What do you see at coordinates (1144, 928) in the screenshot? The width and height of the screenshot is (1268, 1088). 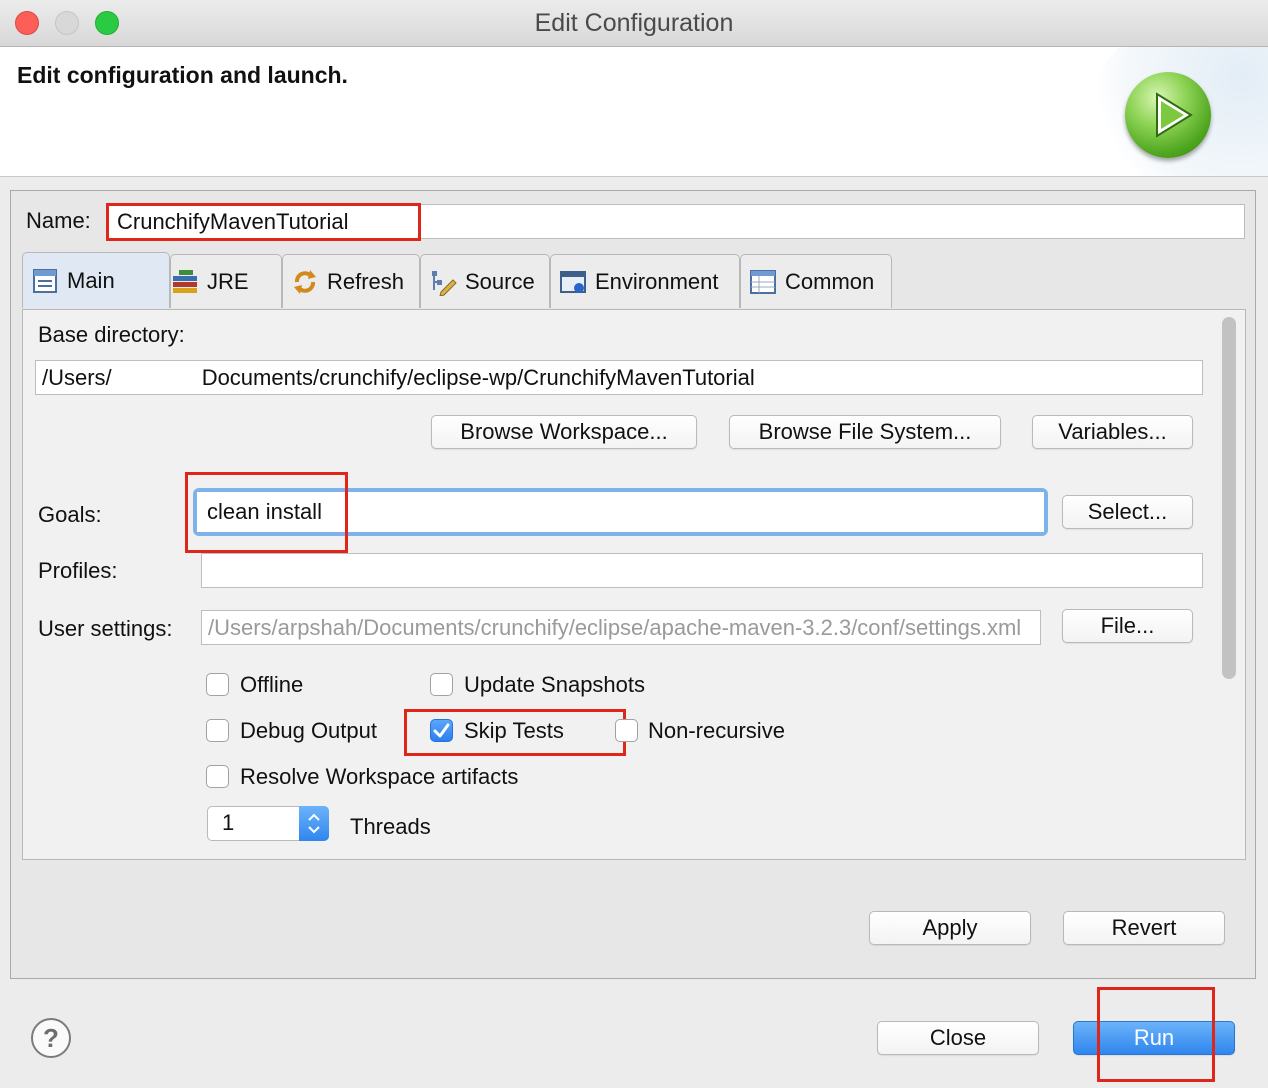 I see `revert-button: Revert` at bounding box center [1144, 928].